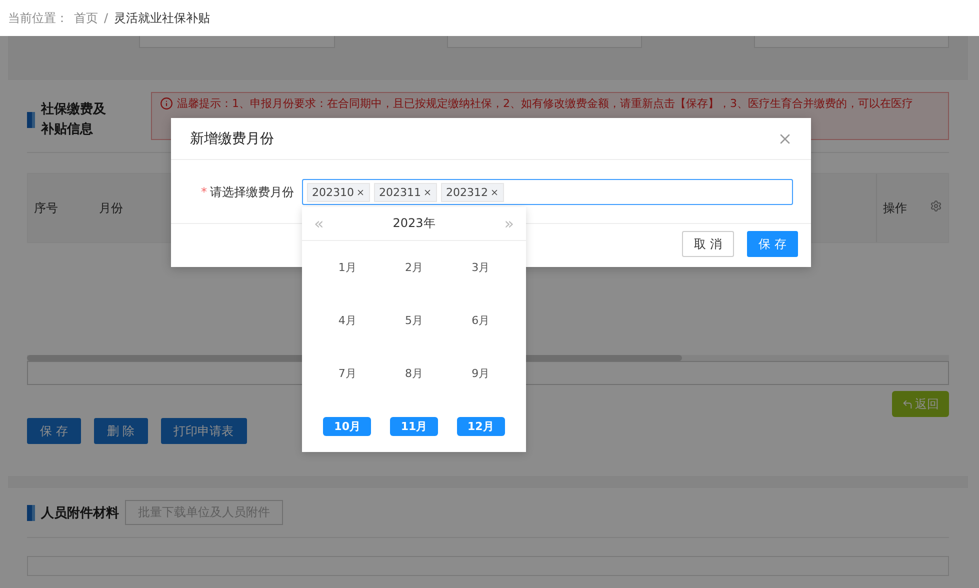 This screenshot has height=588, width=979. What do you see at coordinates (237, 42) in the screenshot?
I see `amount-field` at bounding box center [237, 42].